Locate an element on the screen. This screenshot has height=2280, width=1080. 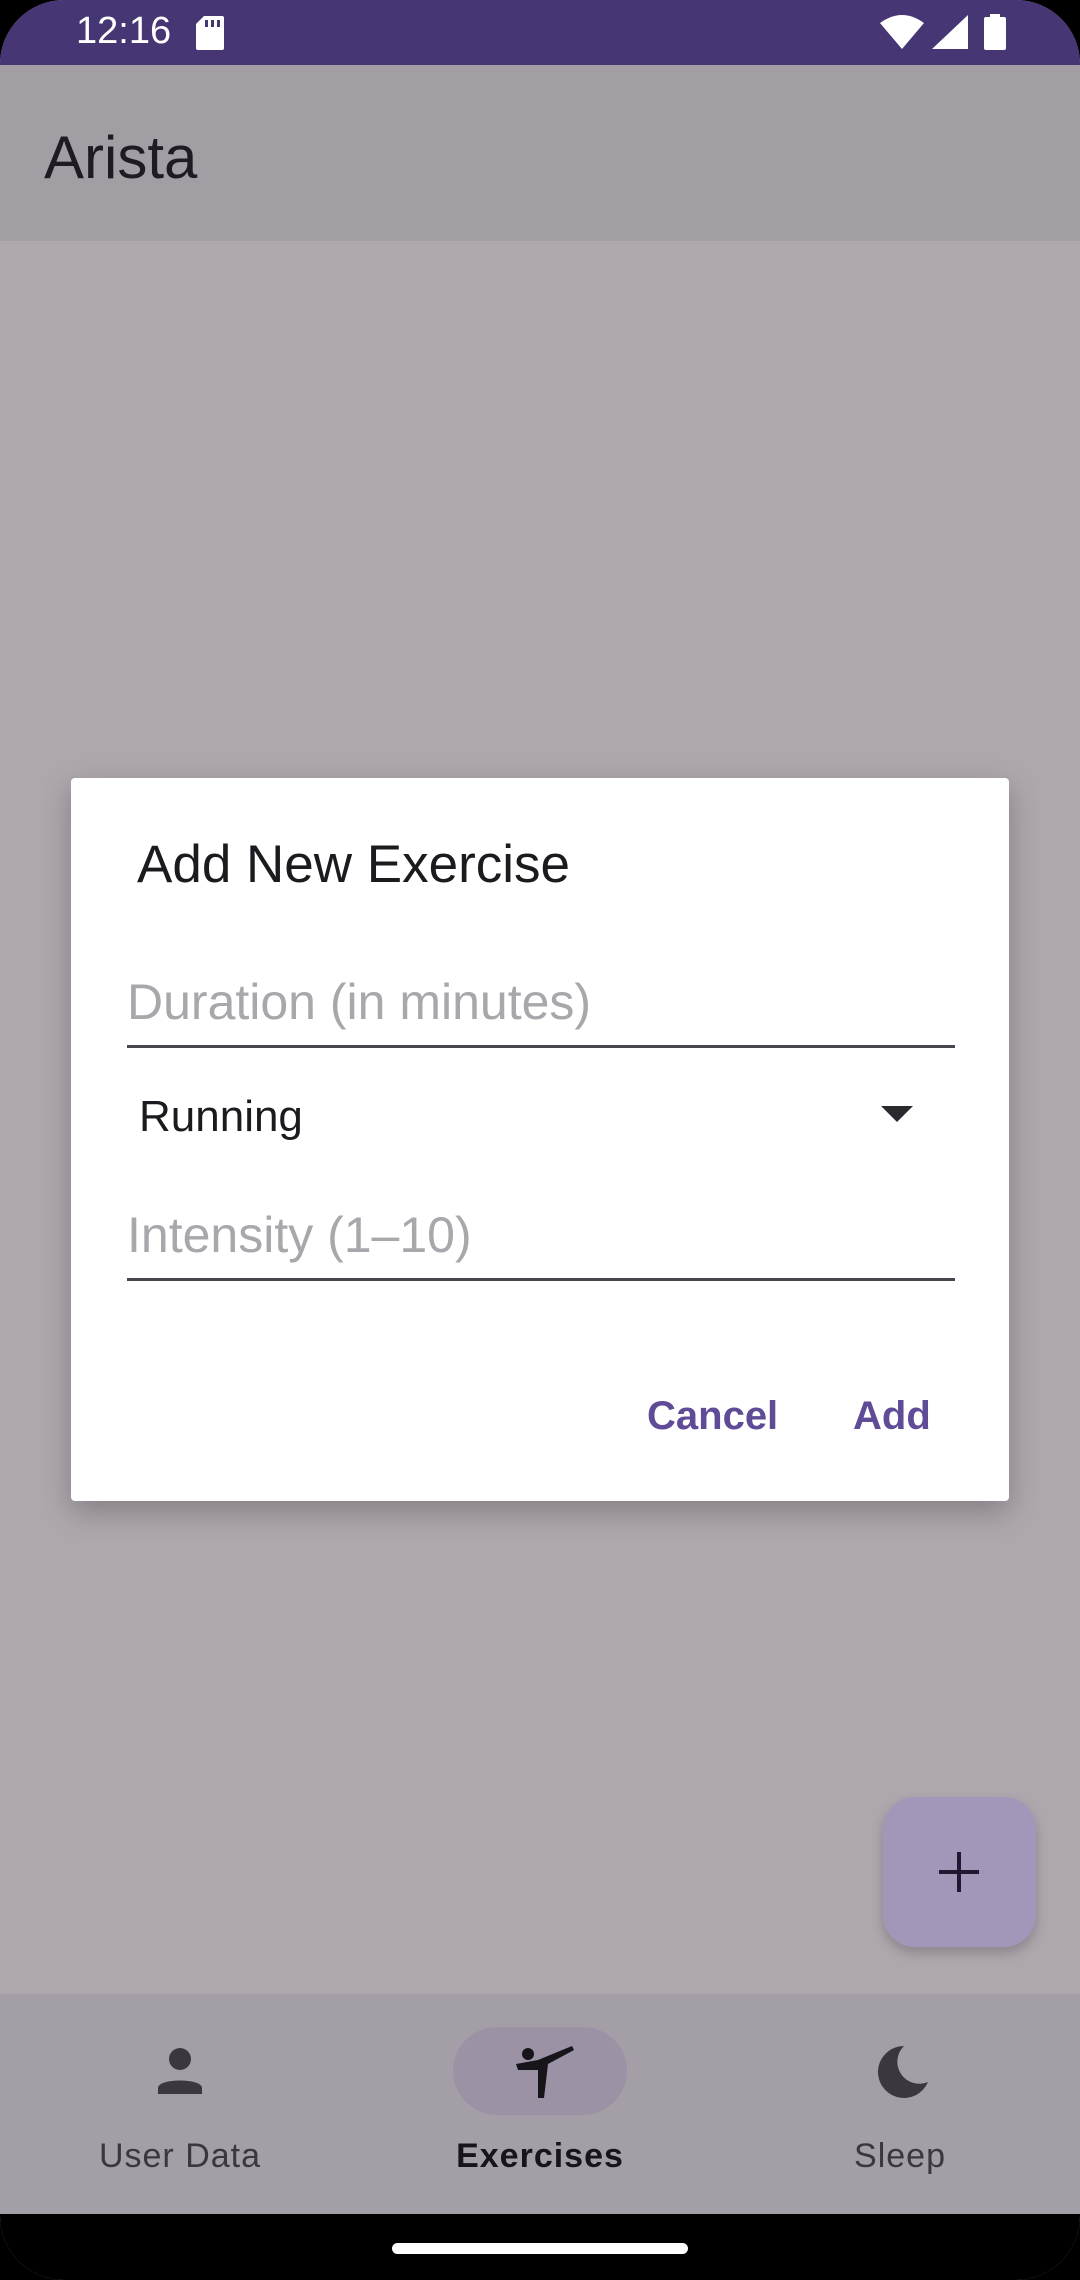
app-title: Arista is located at coordinates (121, 157).